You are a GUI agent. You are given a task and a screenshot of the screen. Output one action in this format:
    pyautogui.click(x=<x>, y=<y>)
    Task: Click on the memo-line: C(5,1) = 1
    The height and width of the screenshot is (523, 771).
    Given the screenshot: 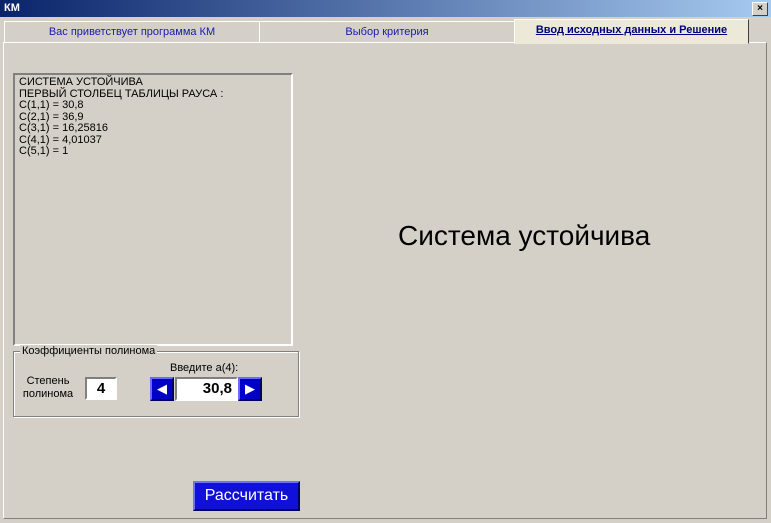 What is the action you would take?
    pyautogui.click(x=44, y=151)
    